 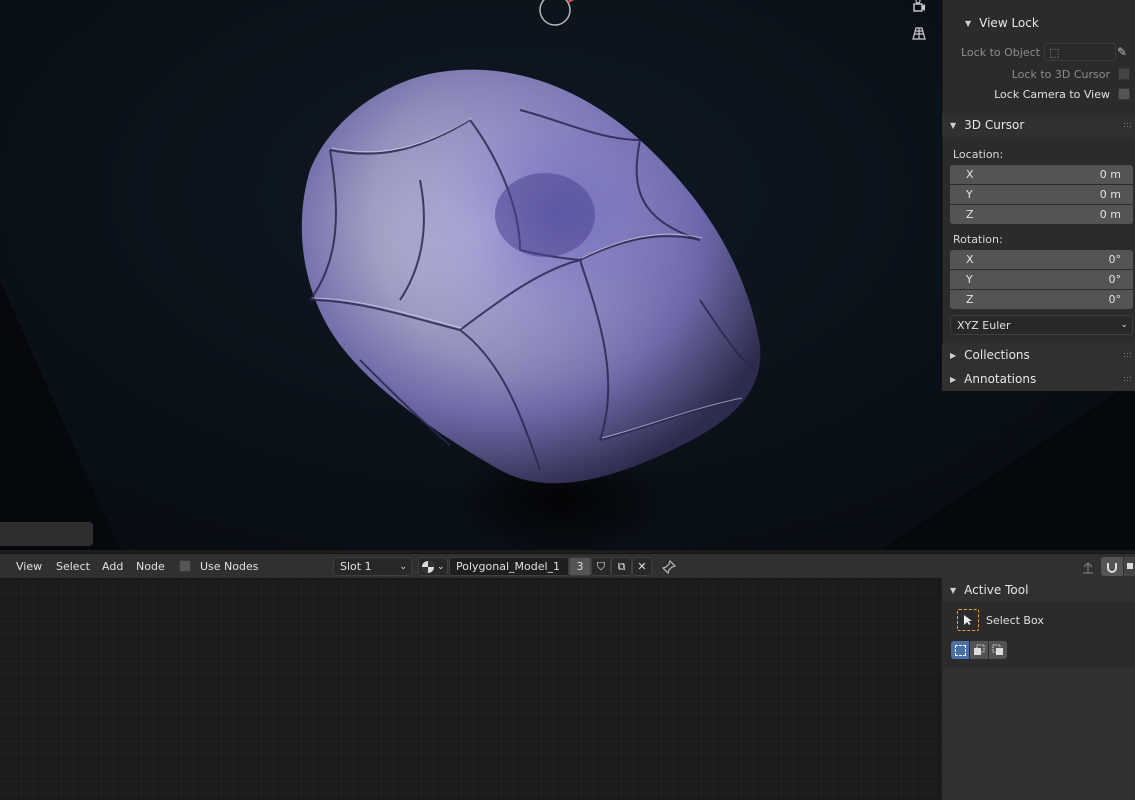 What do you see at coordinates (1038, 689) in the screenshot?
I see `node-editor-sidebar: ▼ Active Tool Select Box` at bounding box center [1038, 689].